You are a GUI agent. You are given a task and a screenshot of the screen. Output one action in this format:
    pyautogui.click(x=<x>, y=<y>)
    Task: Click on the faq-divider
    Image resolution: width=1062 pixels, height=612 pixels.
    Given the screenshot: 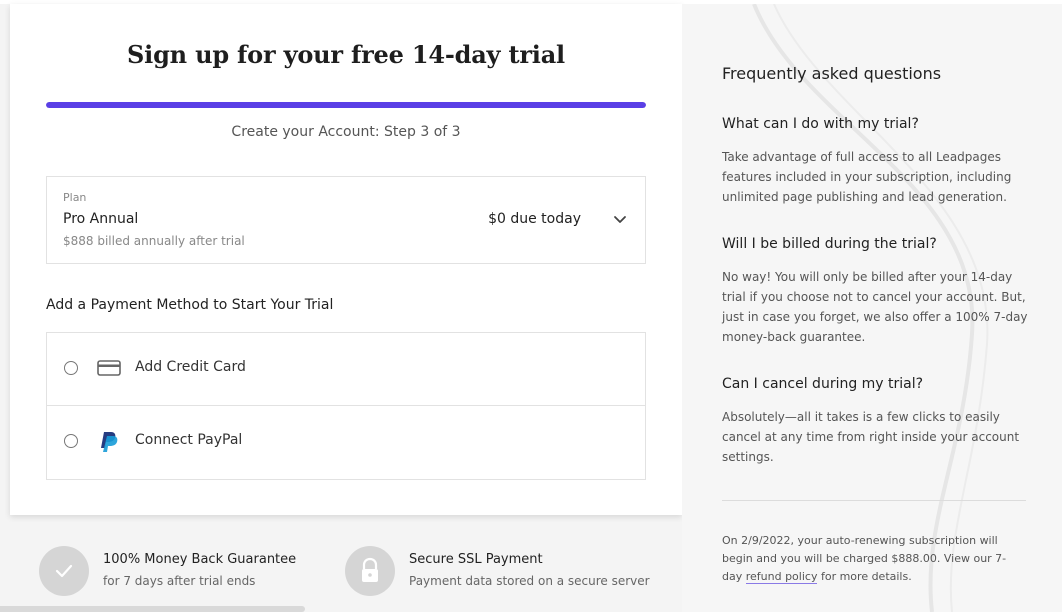 What is the action you would take?
    pyautogui.click(x=874, y=500)
    